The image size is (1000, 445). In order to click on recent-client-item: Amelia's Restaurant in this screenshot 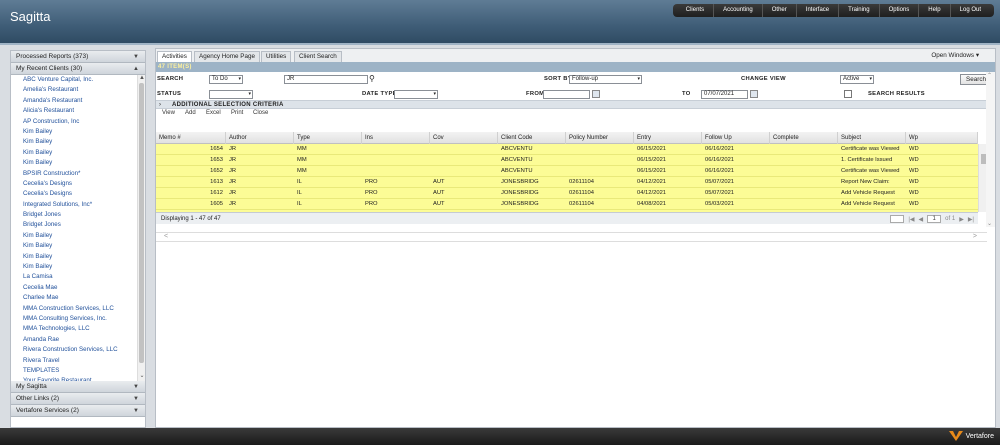, I will do `click(78, 90)`.